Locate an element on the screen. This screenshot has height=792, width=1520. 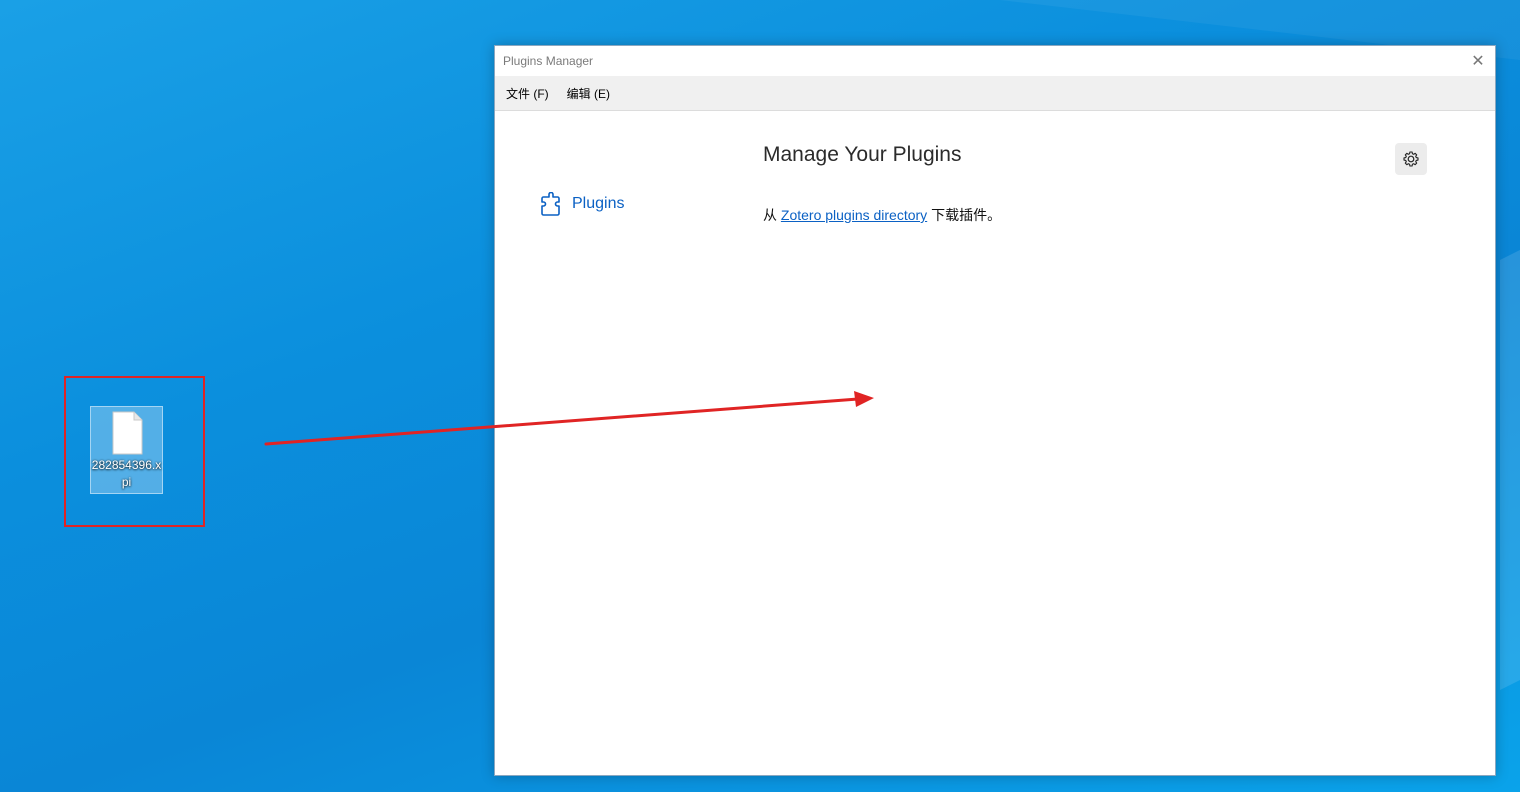
puzzle-piece-icon is located at coordinates (550, 204).